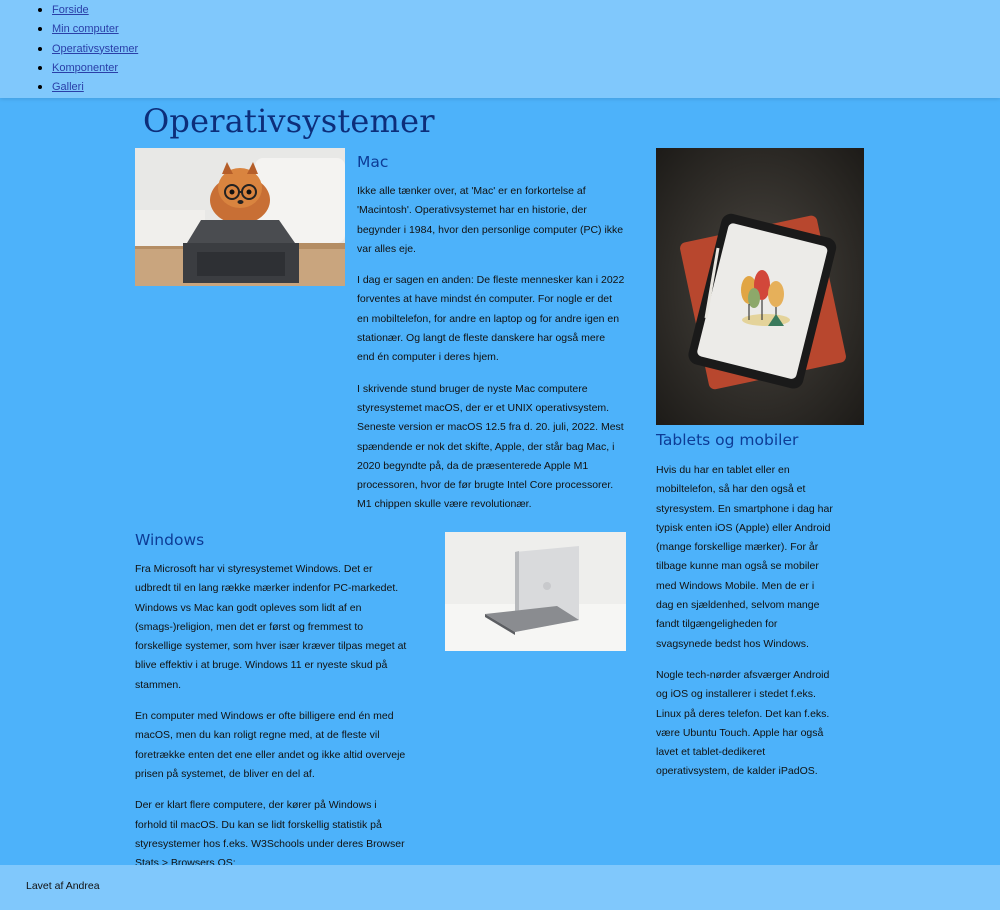 The height and width of the screenshot is (910, 1000). What do you see at coordinates (526, 49) in the screenshot?
I see `nav-item-operativsystemer: Operativsystemer` at bounding box center [526, 49].